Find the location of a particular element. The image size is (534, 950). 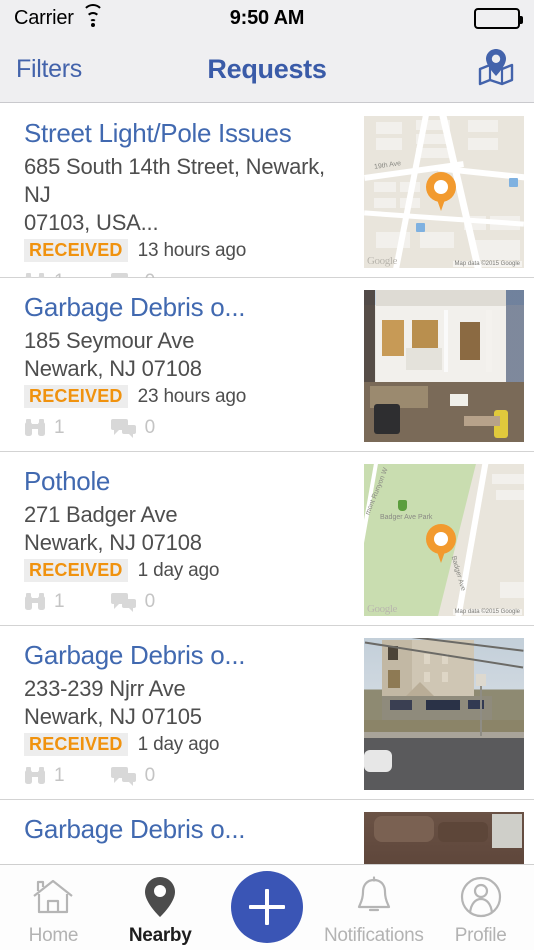

status-bar: Carrier 9:50 AM is located at coordinates (267, 18).